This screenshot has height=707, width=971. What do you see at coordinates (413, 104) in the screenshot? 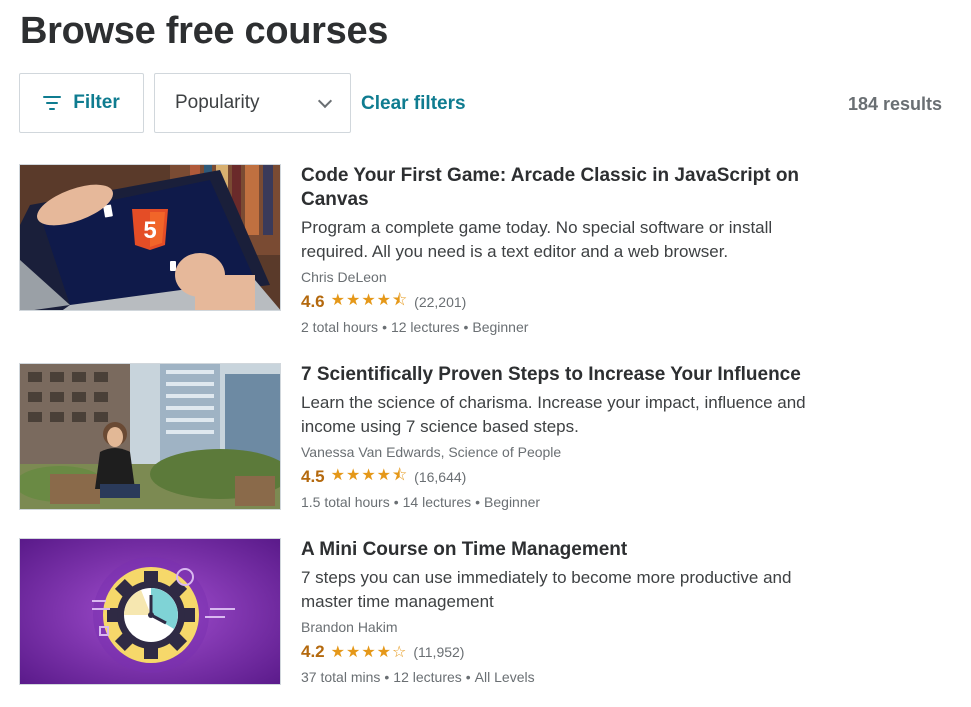
I see `clear-filters-link: Clear filters` at bounding box center [413, 104].